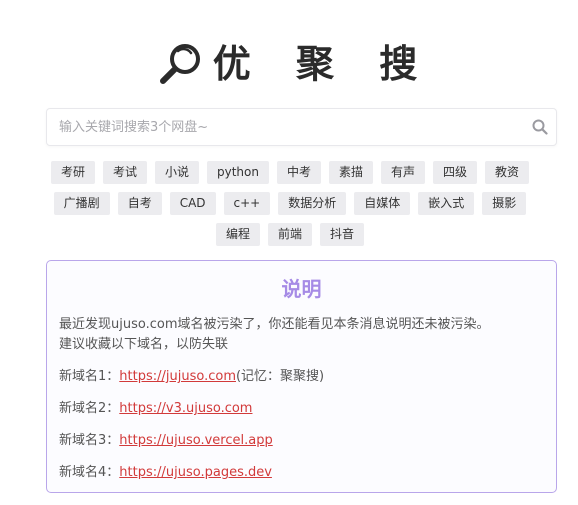  What do you see at coordinates (177, 376) in the screenshot?
I see `domain-link: https://jujuso.com` at bounding box center [177, 376].